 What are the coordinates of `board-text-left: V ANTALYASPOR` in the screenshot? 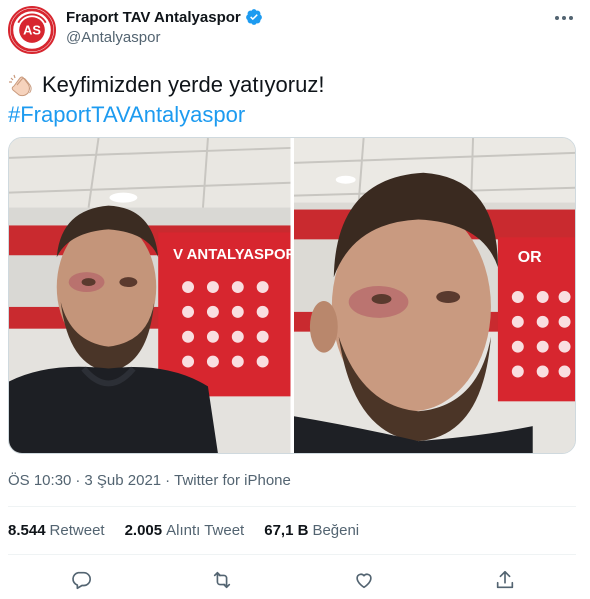 It's located at (231, 255).